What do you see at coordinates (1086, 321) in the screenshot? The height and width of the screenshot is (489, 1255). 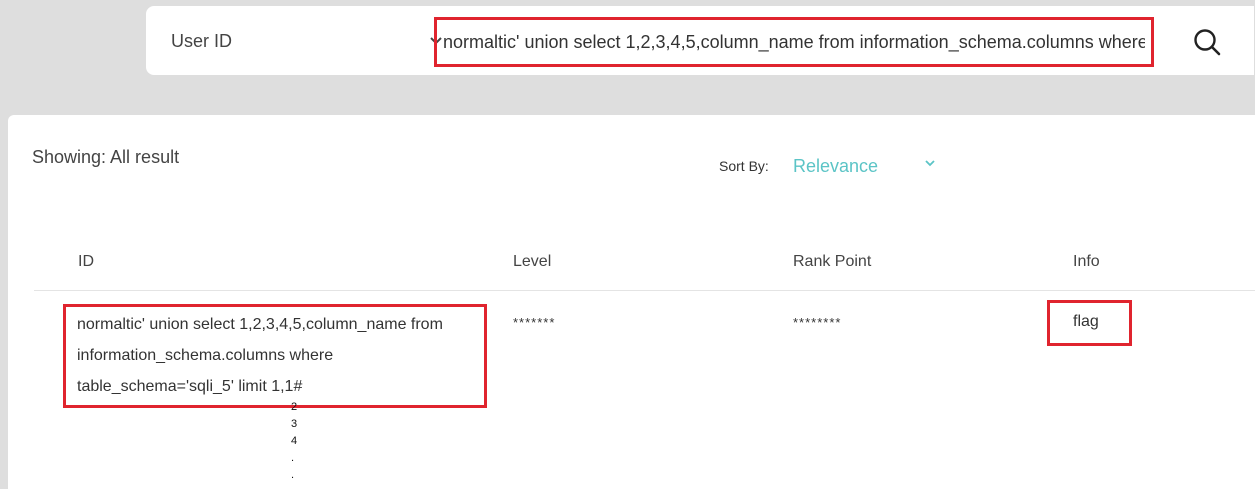 I see `row-info-cell: flag` at bounding box center [1086, 321].